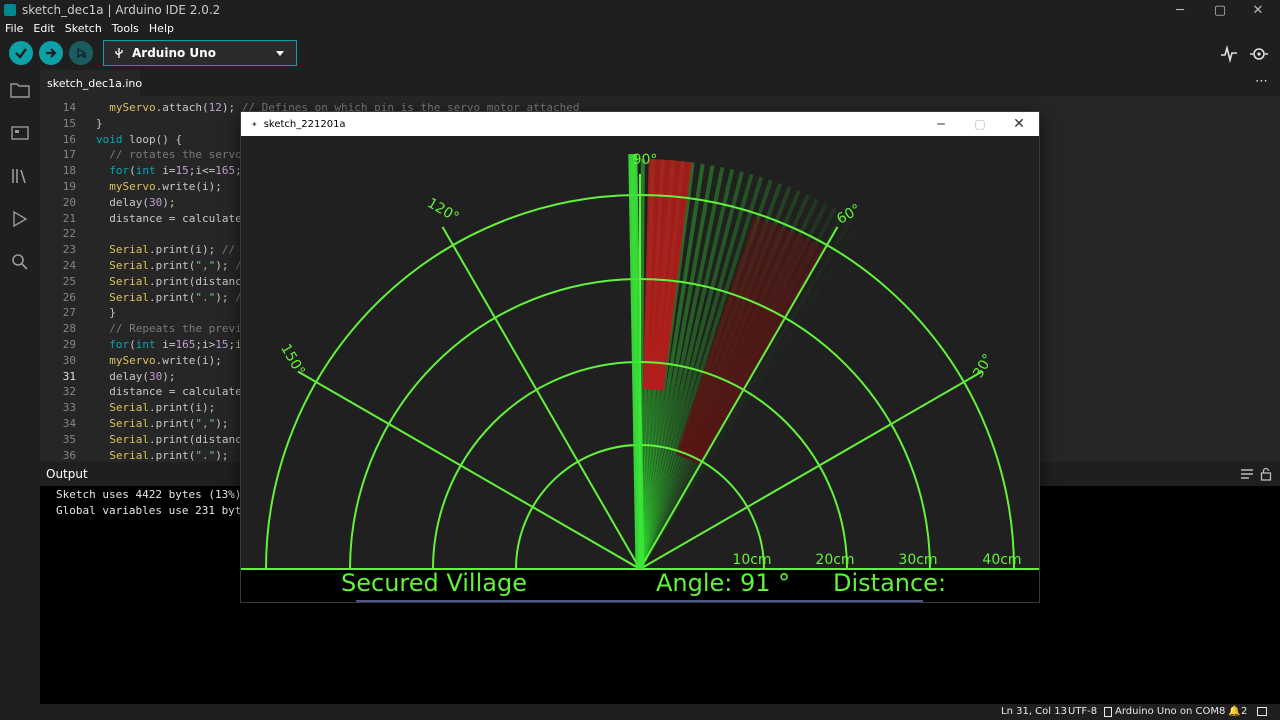  Describe the element at coordinates (1082, 711) in the screenshot. I see `file-encoding: UTF-8` at that location.